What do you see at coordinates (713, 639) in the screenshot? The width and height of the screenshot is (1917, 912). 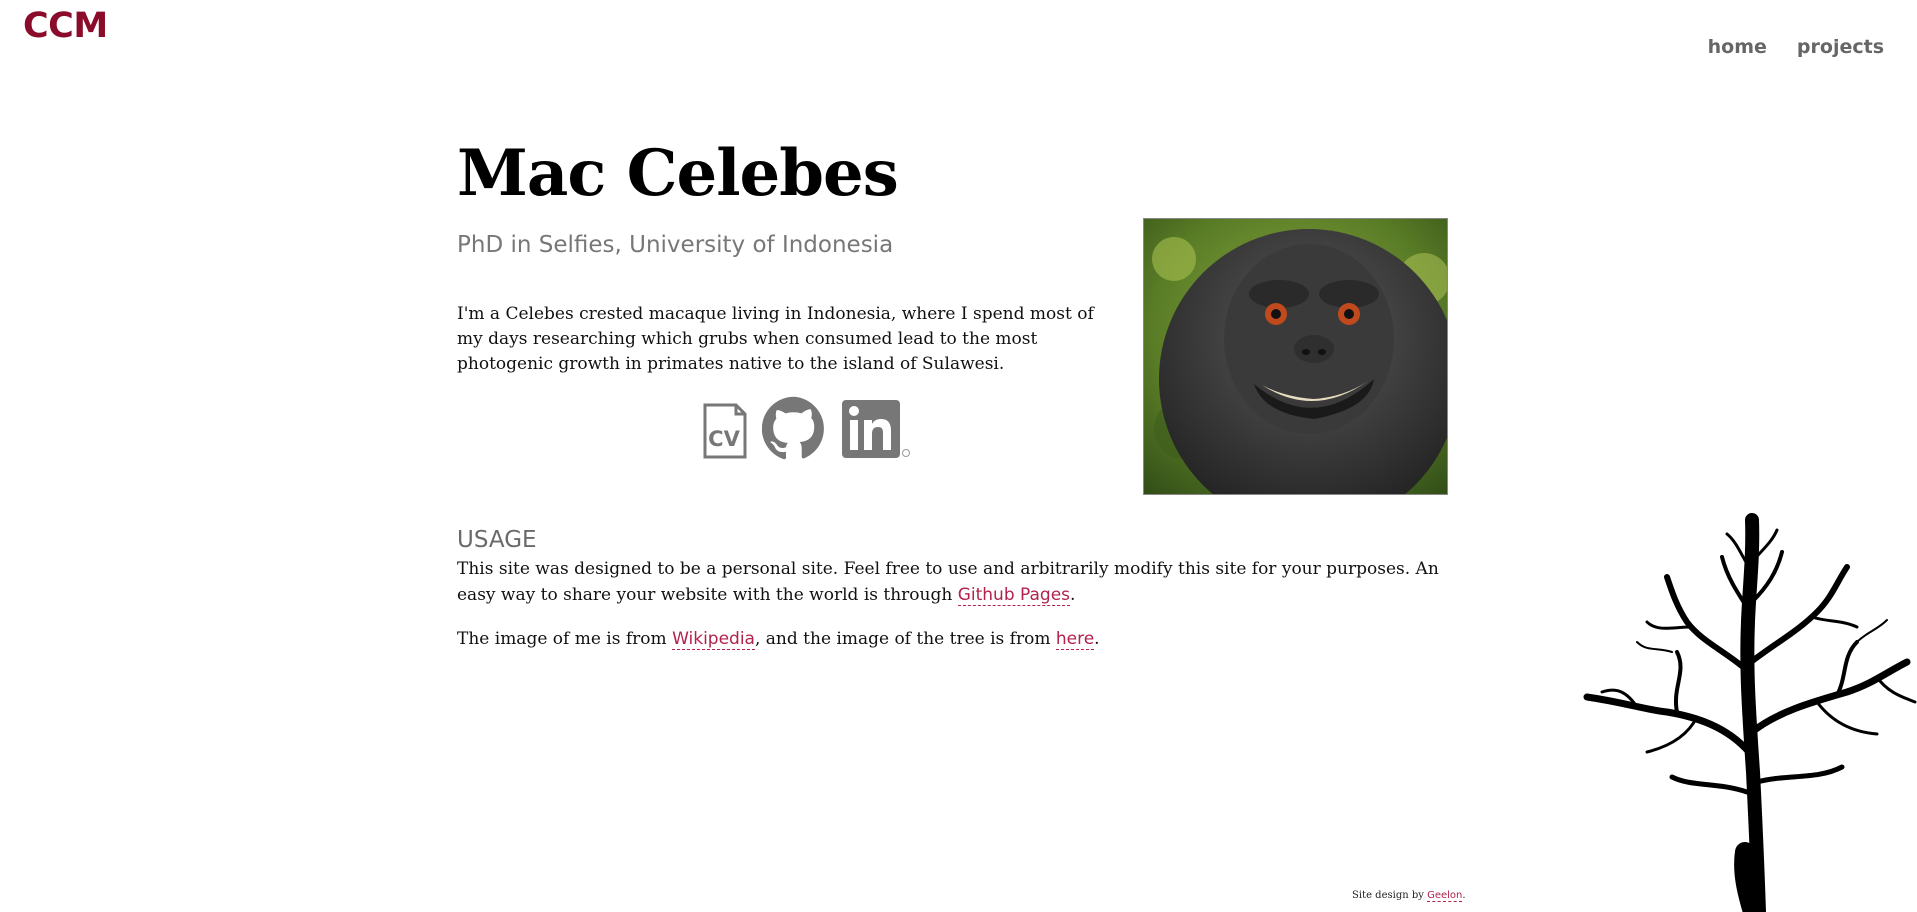 I see `wikipedia-link: Wikipedia` at bounding box center [713, 639].